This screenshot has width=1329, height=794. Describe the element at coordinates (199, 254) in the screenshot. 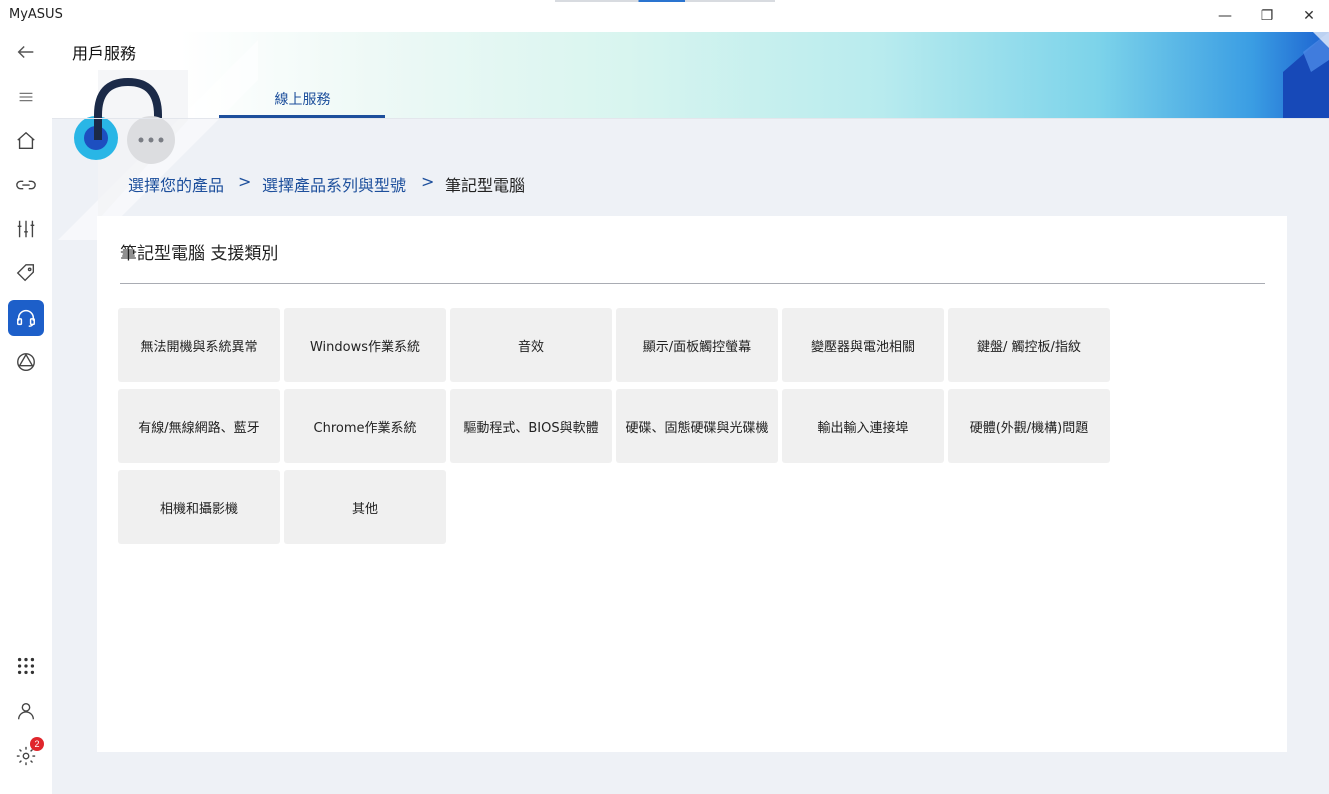

I see `section-title: 筆記型電腦 支援類別` at that location.